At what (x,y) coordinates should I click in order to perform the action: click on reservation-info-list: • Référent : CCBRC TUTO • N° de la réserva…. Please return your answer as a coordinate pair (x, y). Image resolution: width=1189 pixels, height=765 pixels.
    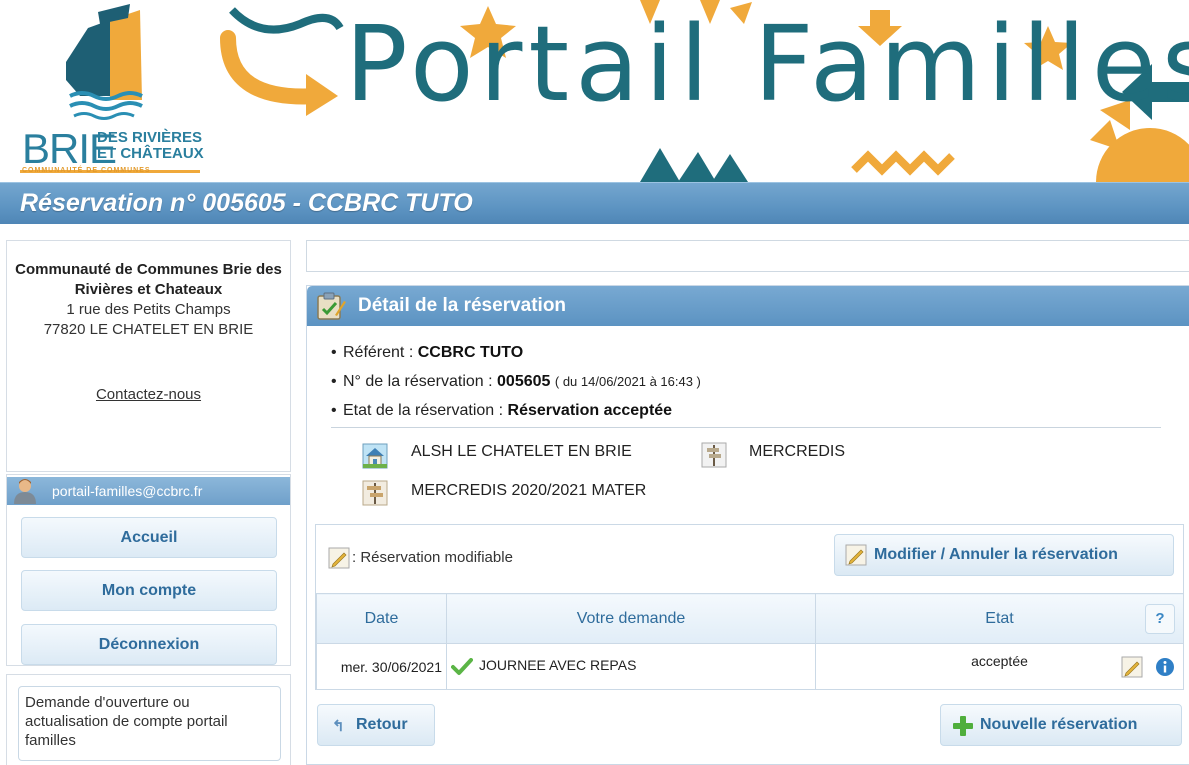
    Looking at the image, I should click on (516, 385).